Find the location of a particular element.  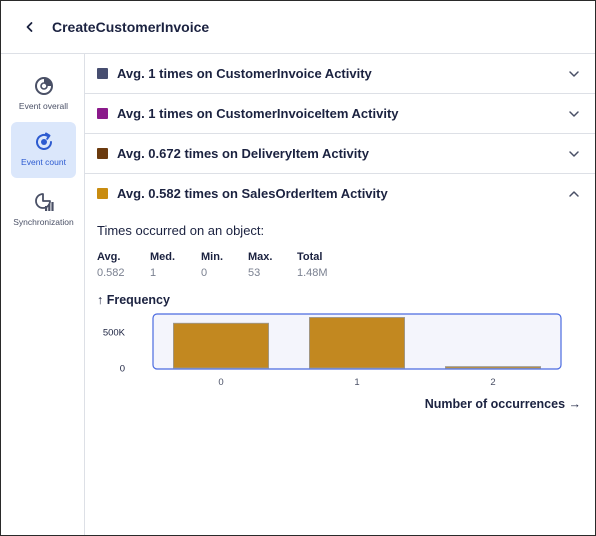

sidebar-item-label: Event count is located at coordinates (43, 162).